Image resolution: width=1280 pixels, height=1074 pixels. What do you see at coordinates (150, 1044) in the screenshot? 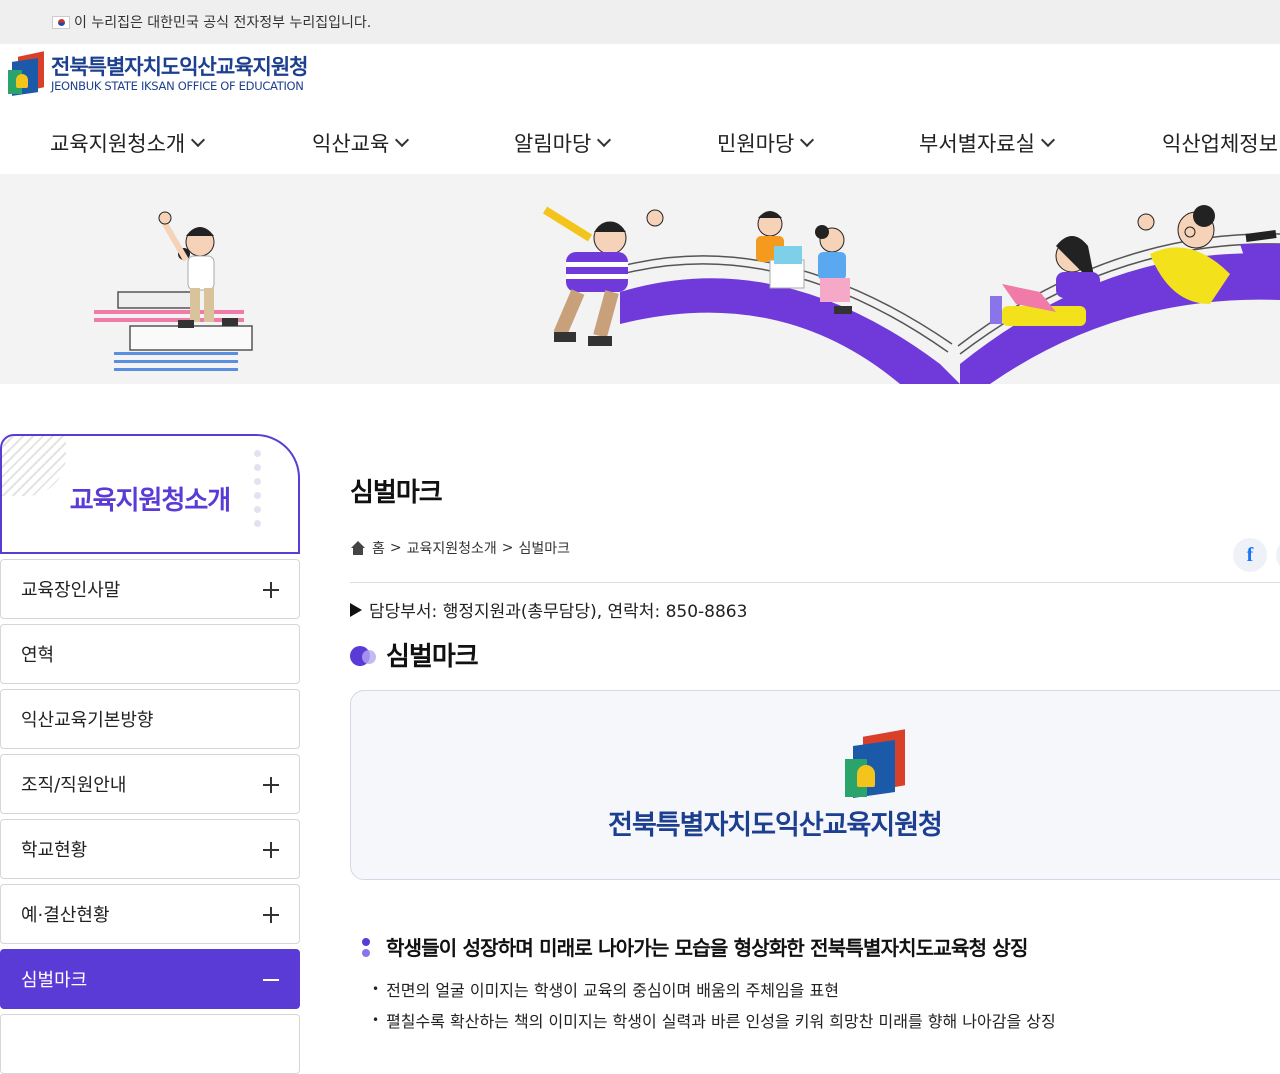
I see `sidebar-item-next` at bounding box center [150, 1044].